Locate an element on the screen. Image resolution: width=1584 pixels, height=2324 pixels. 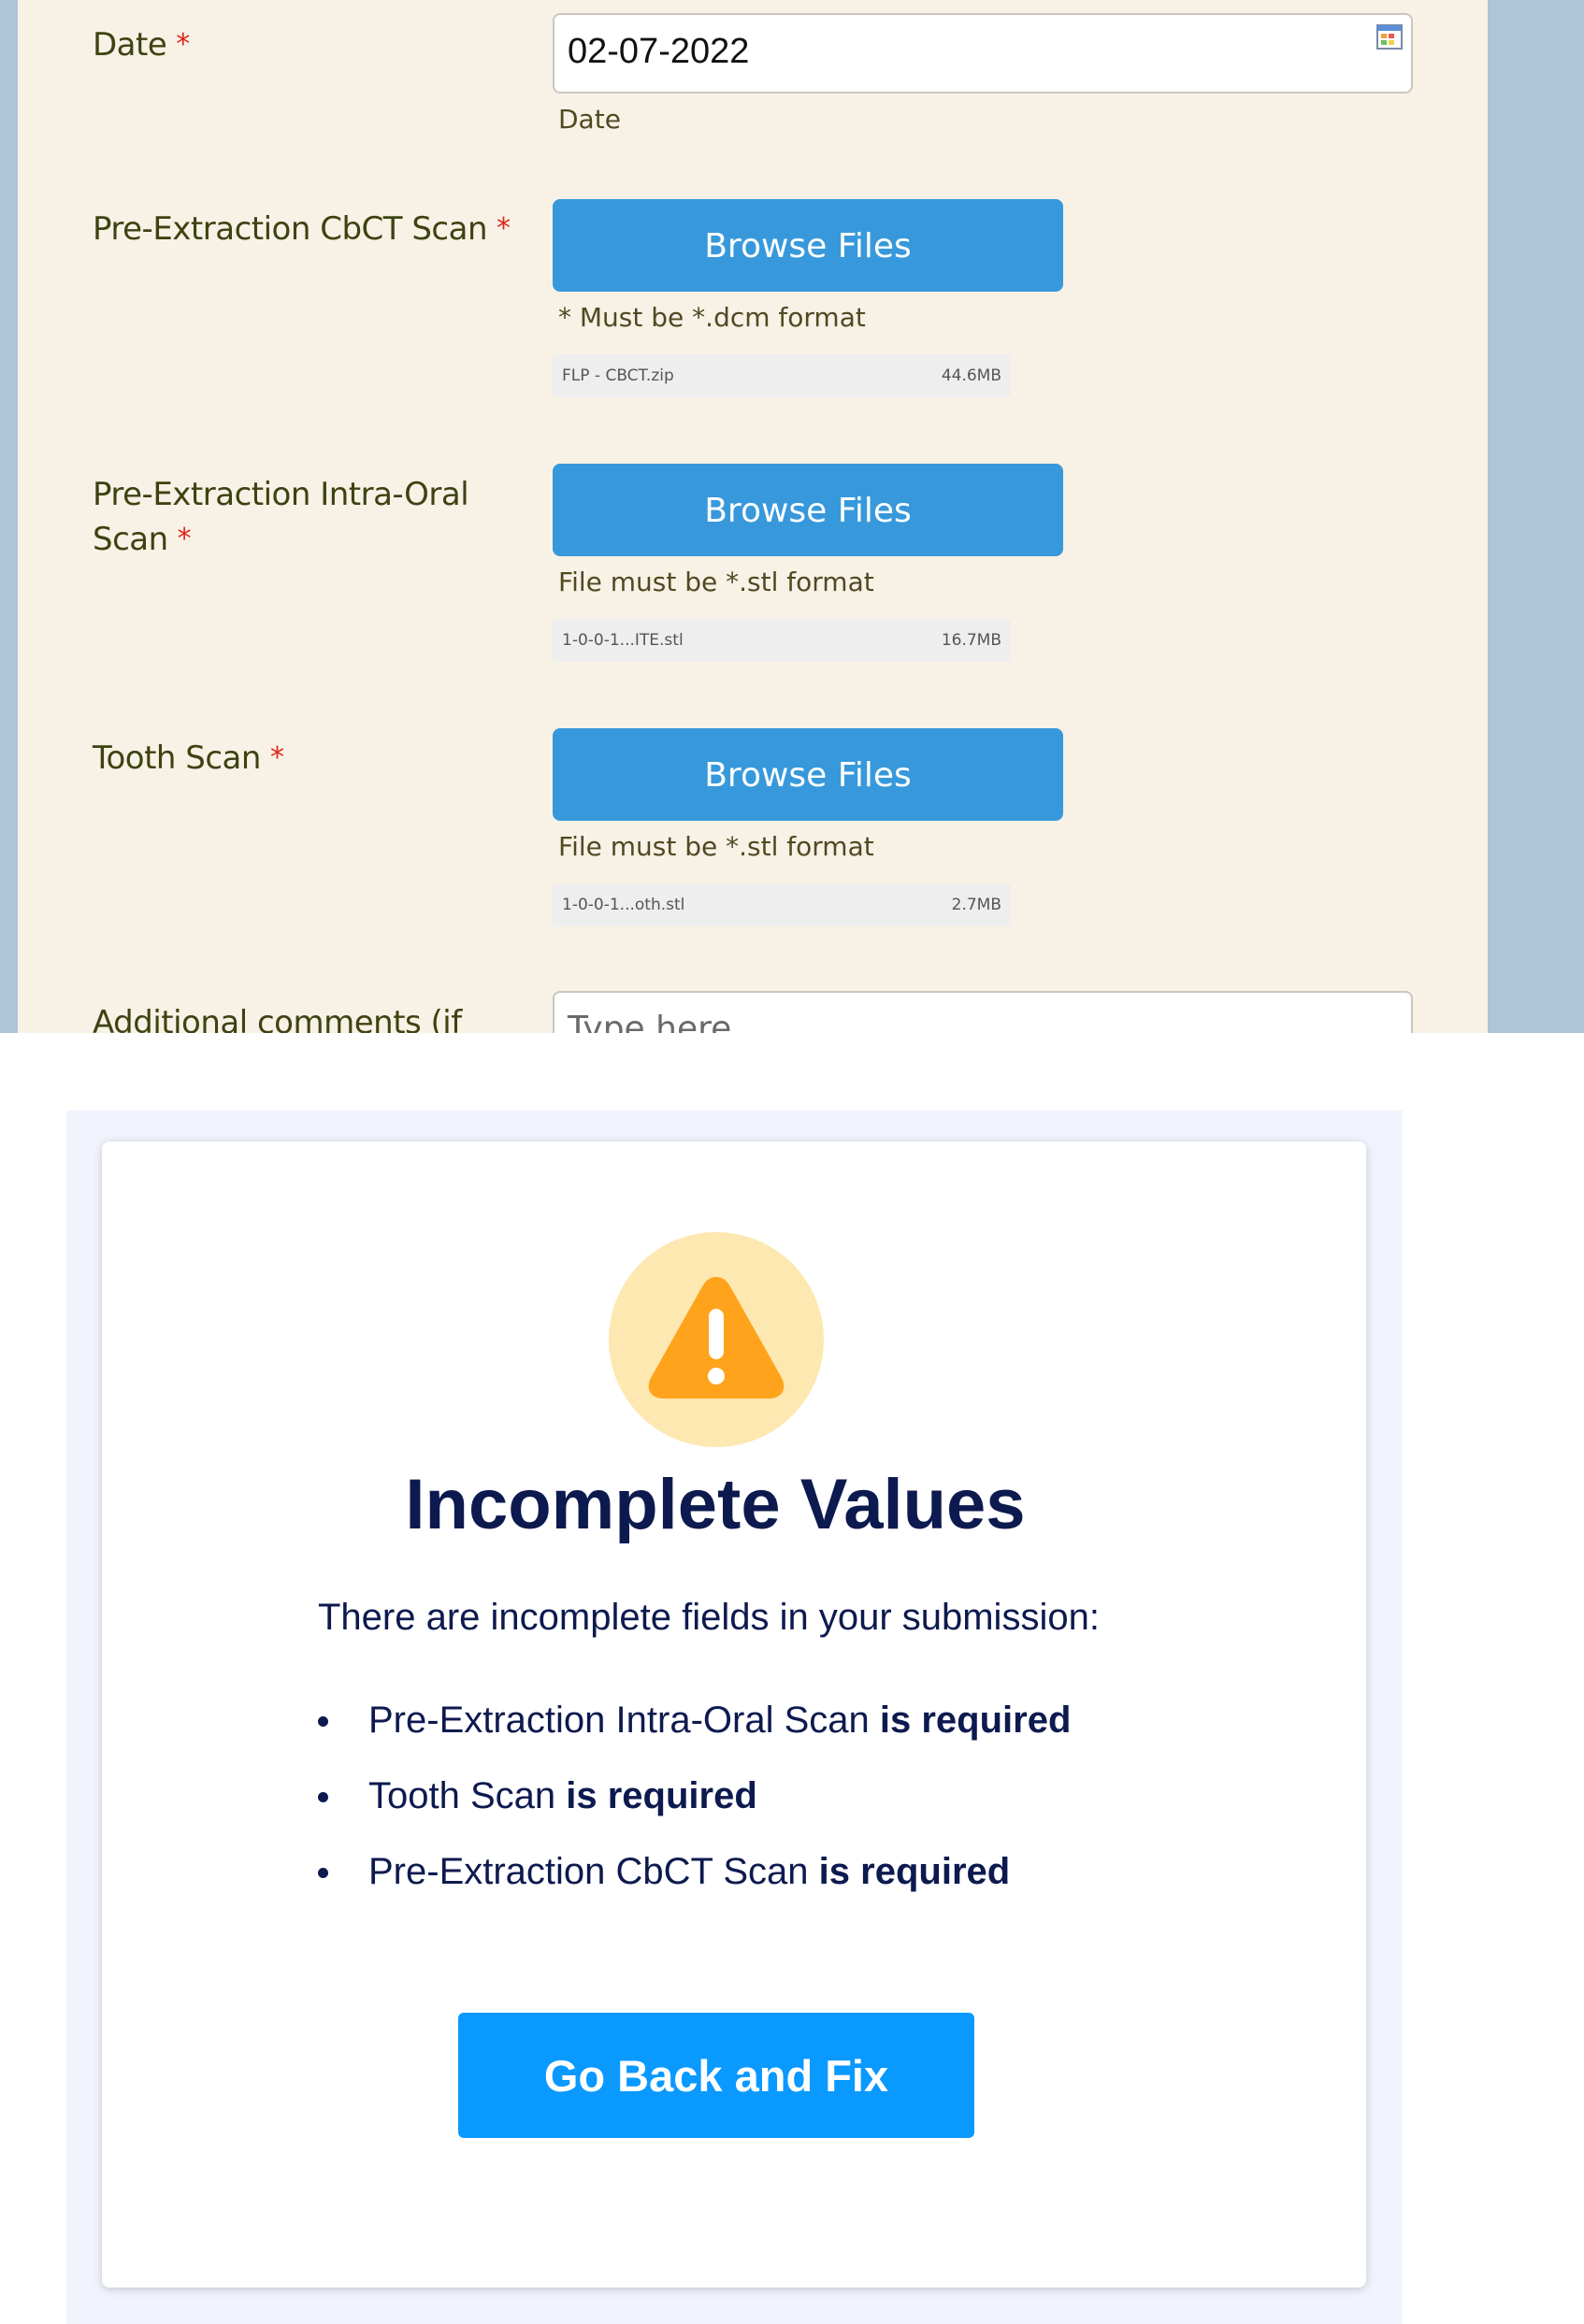
calendar-icon is located at coordinates (1389, 36).